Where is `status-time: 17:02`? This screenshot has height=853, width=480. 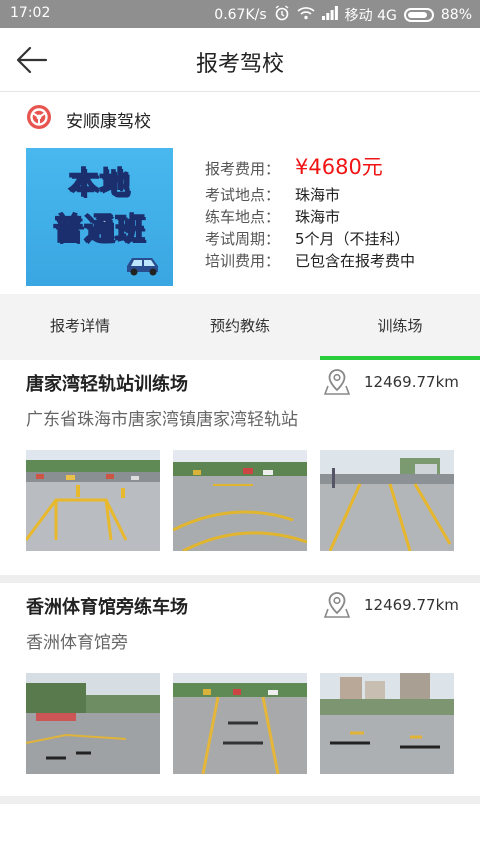 status-time: 17:02 is located at coordinates (30, 13).